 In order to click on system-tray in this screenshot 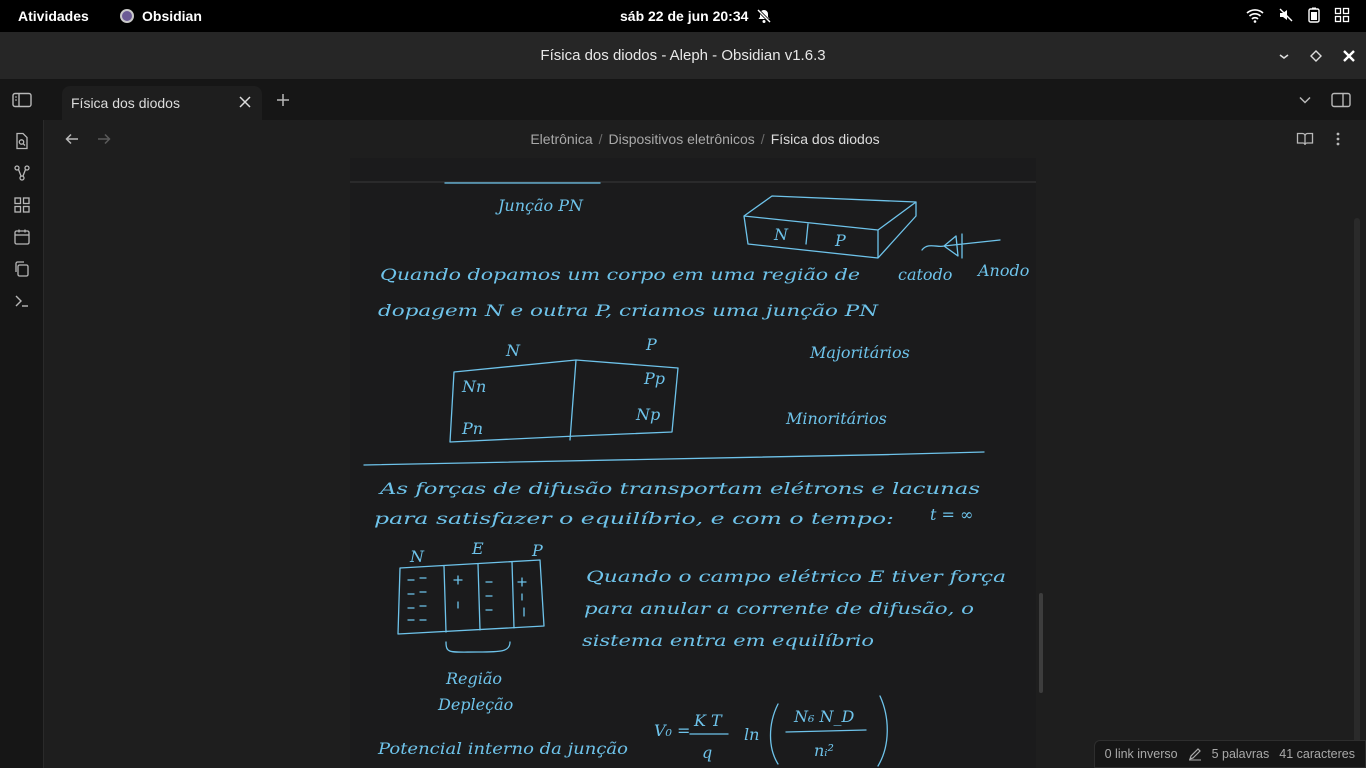, I will do `click(1298, 15)`.